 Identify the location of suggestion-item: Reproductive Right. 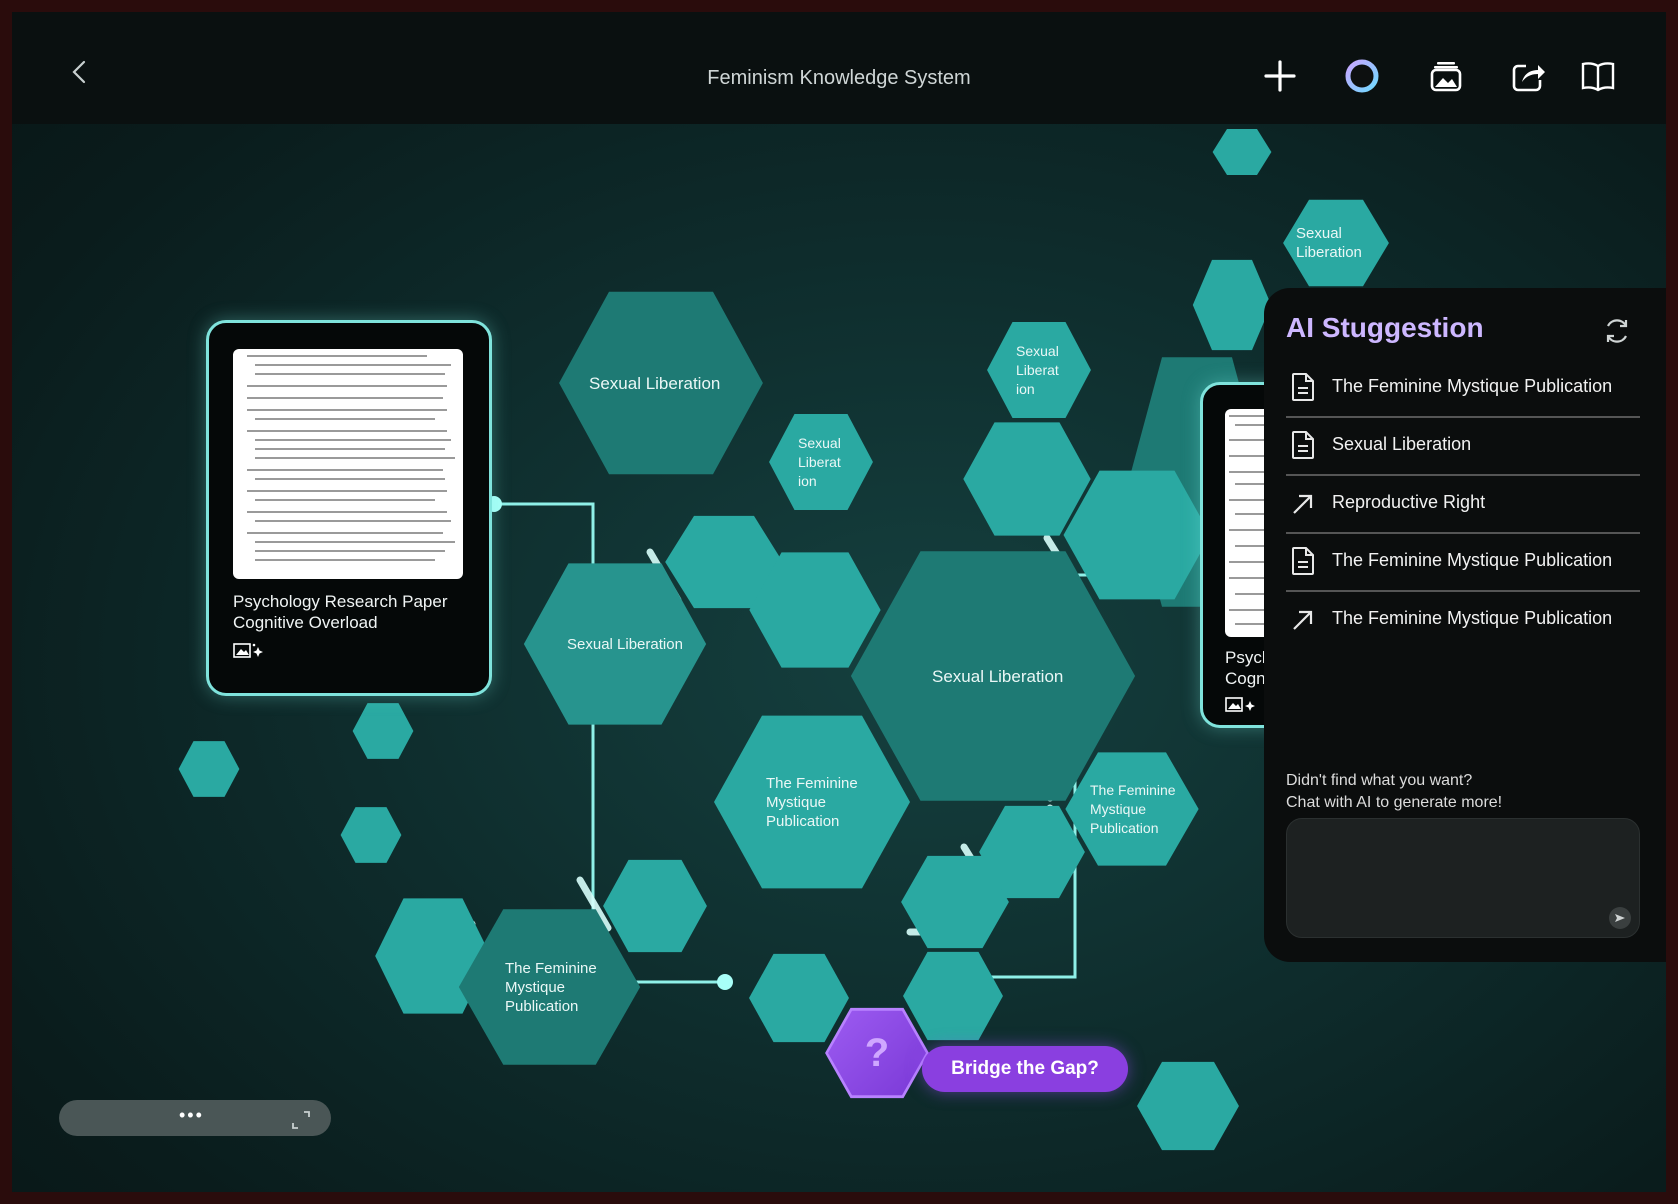
(1463, 504).